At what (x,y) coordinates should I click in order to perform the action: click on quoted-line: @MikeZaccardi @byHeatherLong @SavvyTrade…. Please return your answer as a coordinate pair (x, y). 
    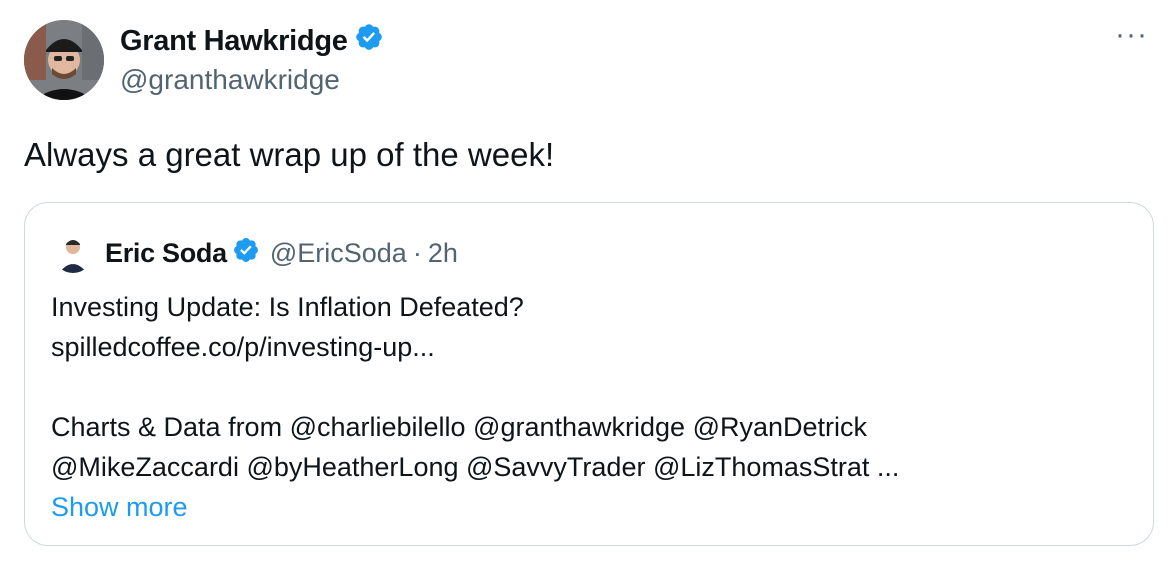
    Looking at the image, I should click on (475, 467).